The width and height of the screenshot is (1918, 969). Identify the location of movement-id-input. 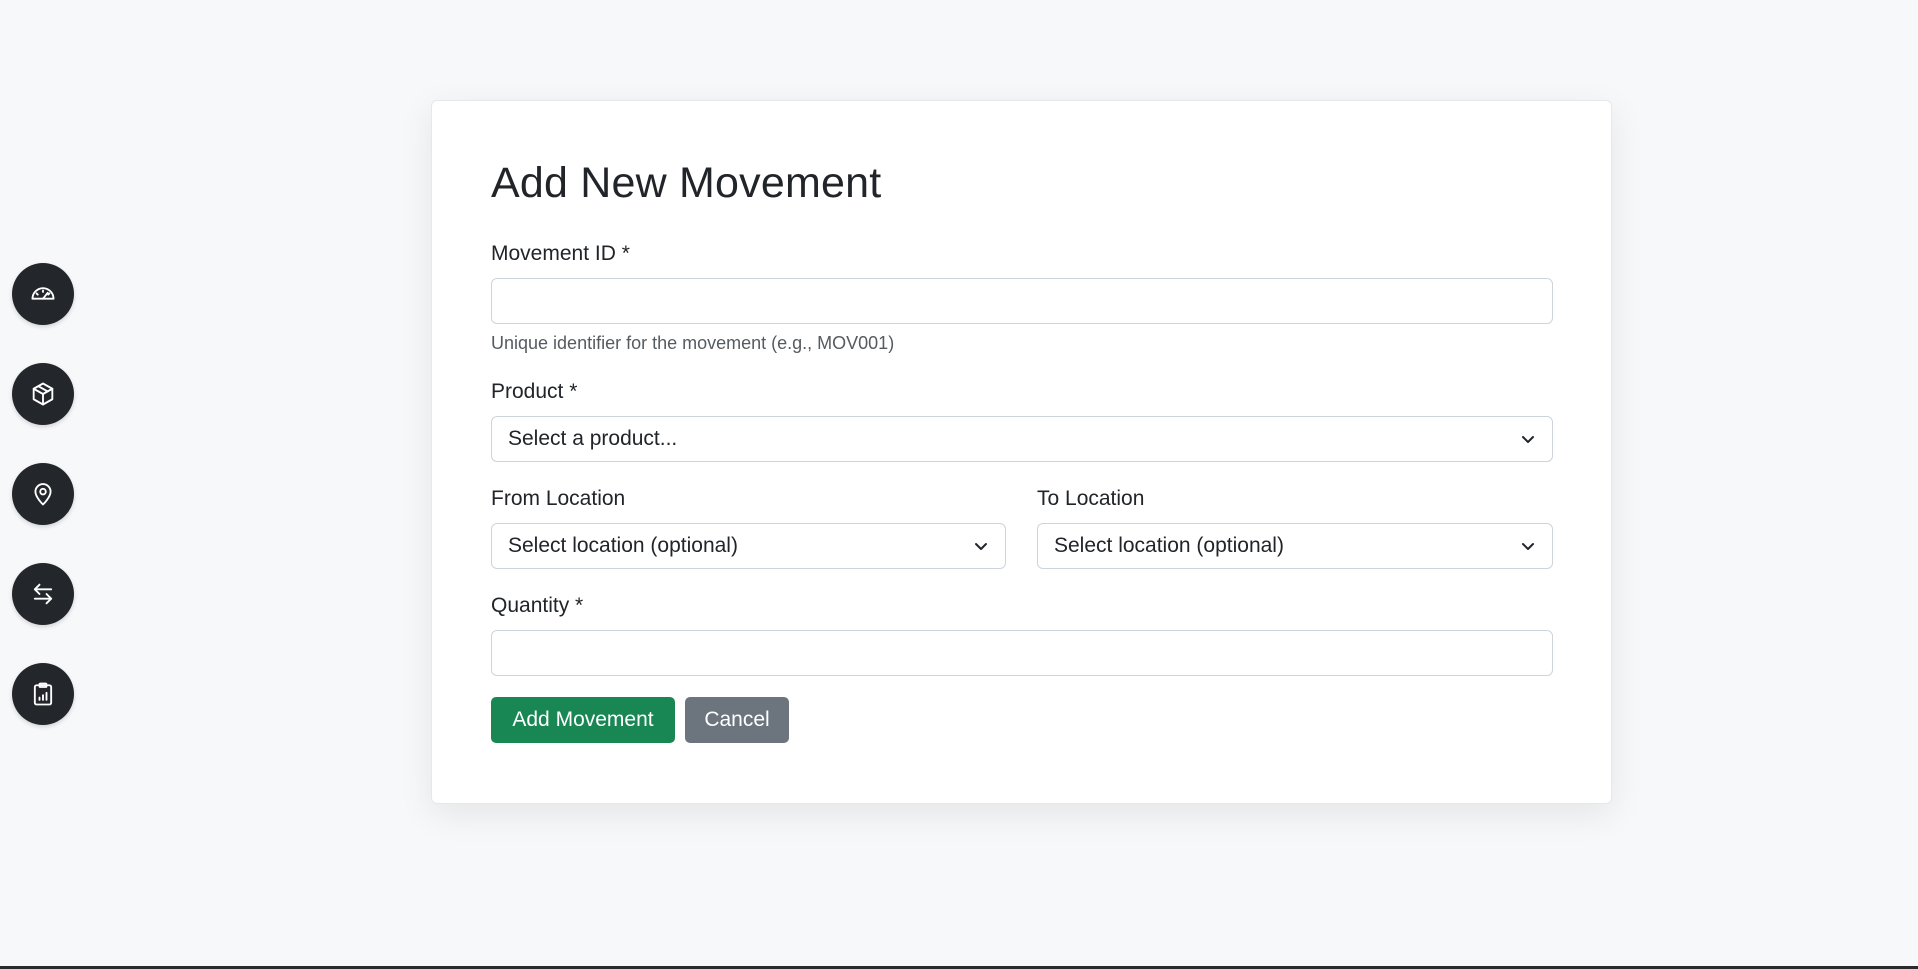
(1022, 301).